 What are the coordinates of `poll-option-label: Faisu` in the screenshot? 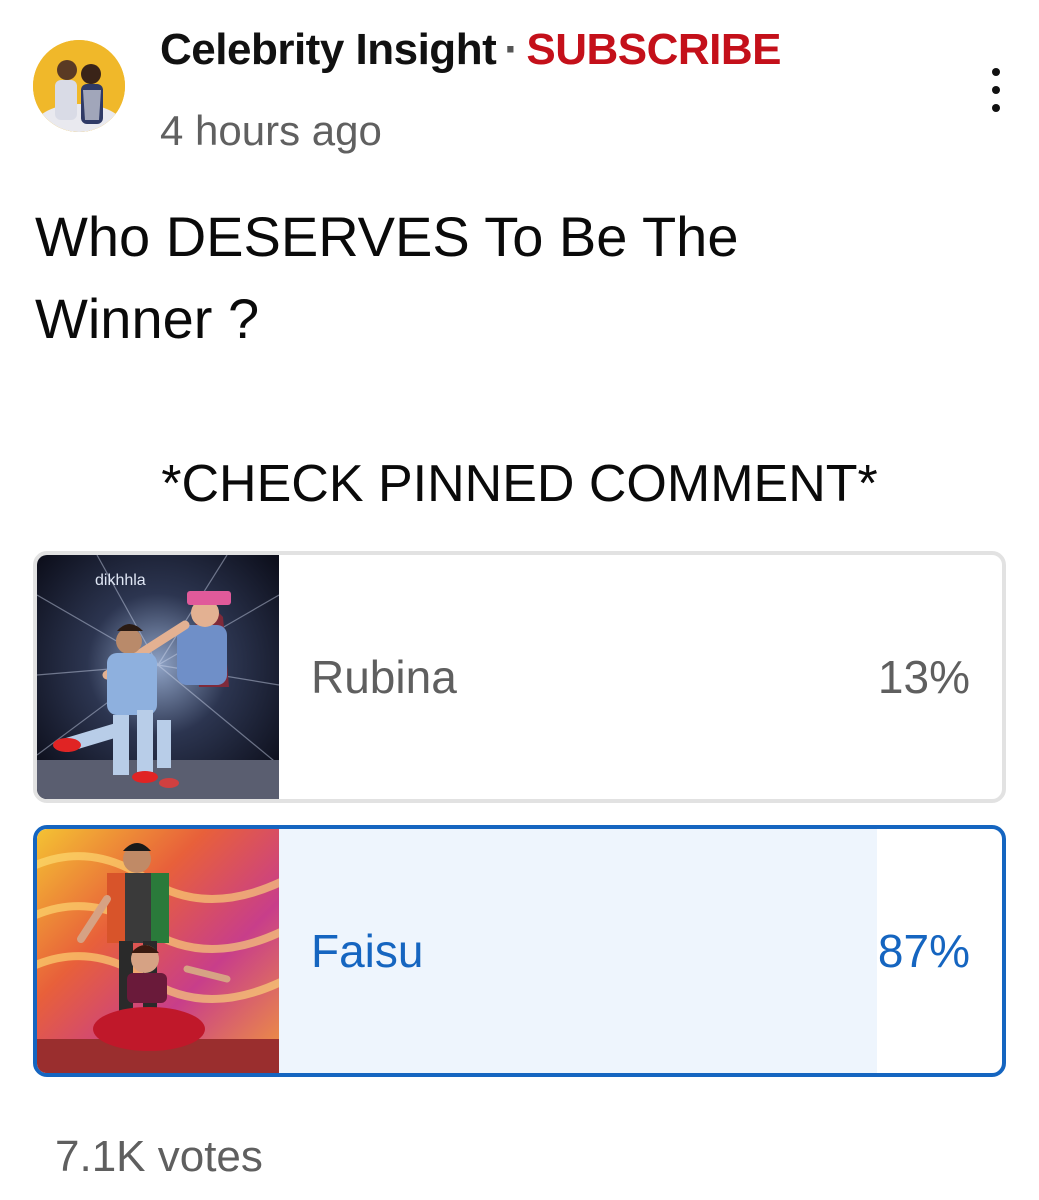 It's located at (367, 951).